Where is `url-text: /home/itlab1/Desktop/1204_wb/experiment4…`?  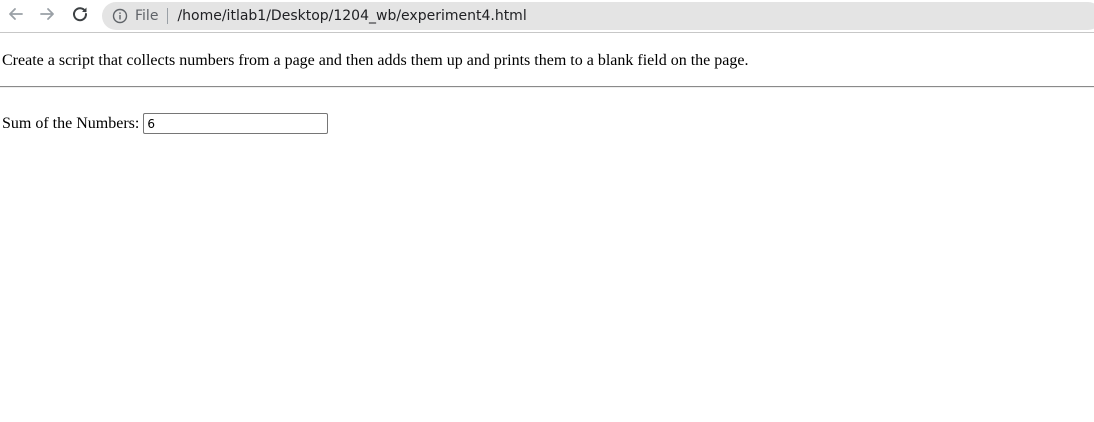
url-text: /home/itlab1/Desktop/1204_wb/experiment4… is located at coordinates (351, 16).